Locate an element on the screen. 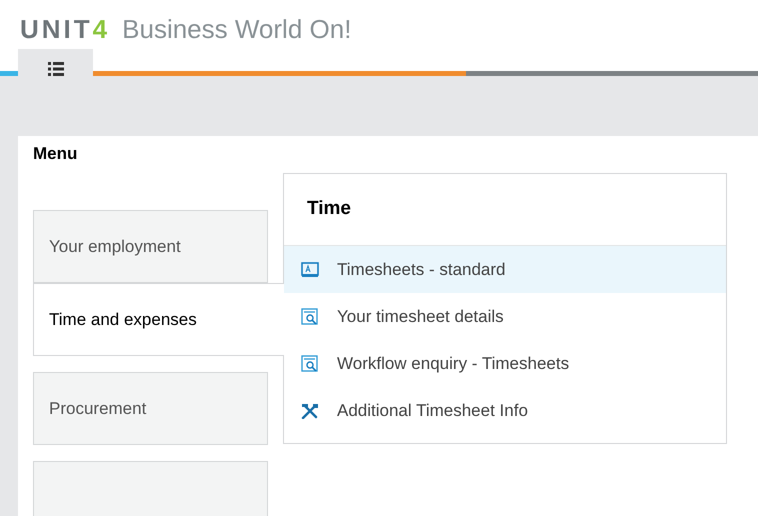  menu-tab is located at coordinates (55, 62).